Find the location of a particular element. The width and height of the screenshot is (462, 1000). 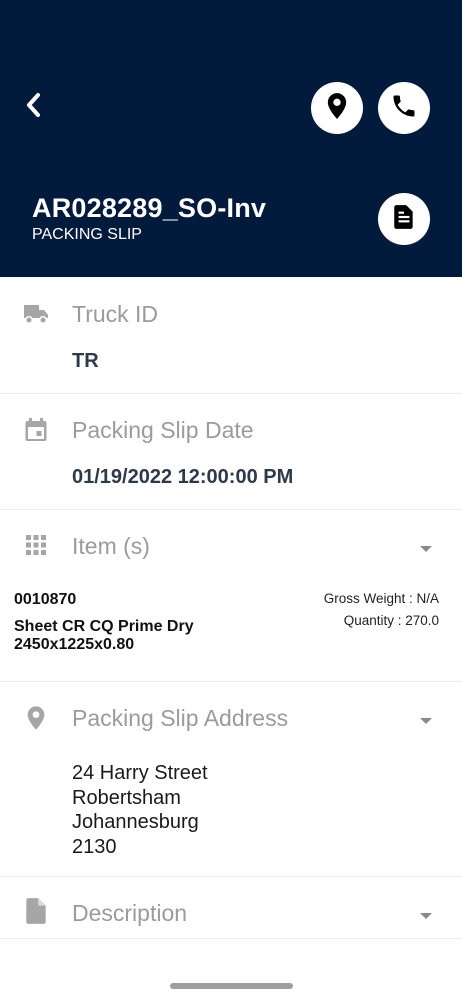

truck-id-label: Truck ID is located at coordinates (115, 314).